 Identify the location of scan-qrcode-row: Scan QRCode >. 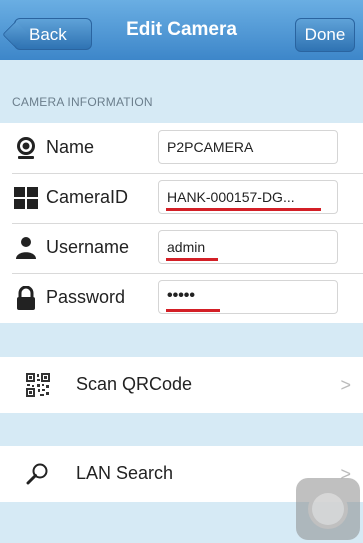
(181, 385).